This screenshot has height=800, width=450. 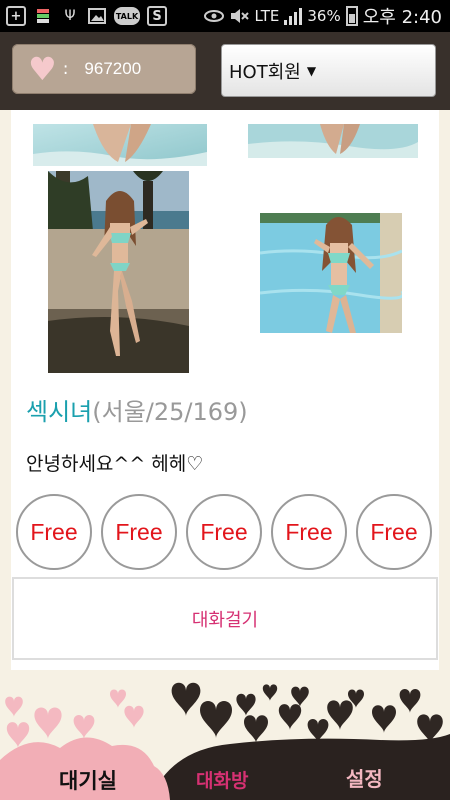 I want to click on profile-name-line: 섹시녀(서울/25/169), so click(x=137, y=409).